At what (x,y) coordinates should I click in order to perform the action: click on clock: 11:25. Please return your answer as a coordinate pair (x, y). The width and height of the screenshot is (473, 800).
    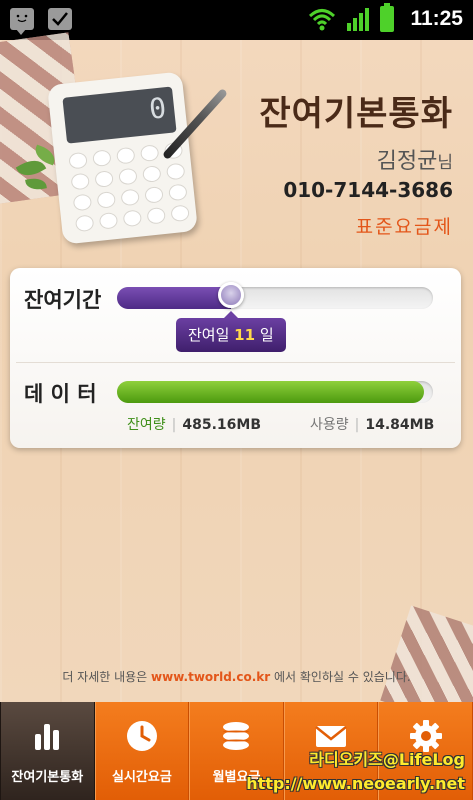
    Looking at the image, I should click on (436, 18).